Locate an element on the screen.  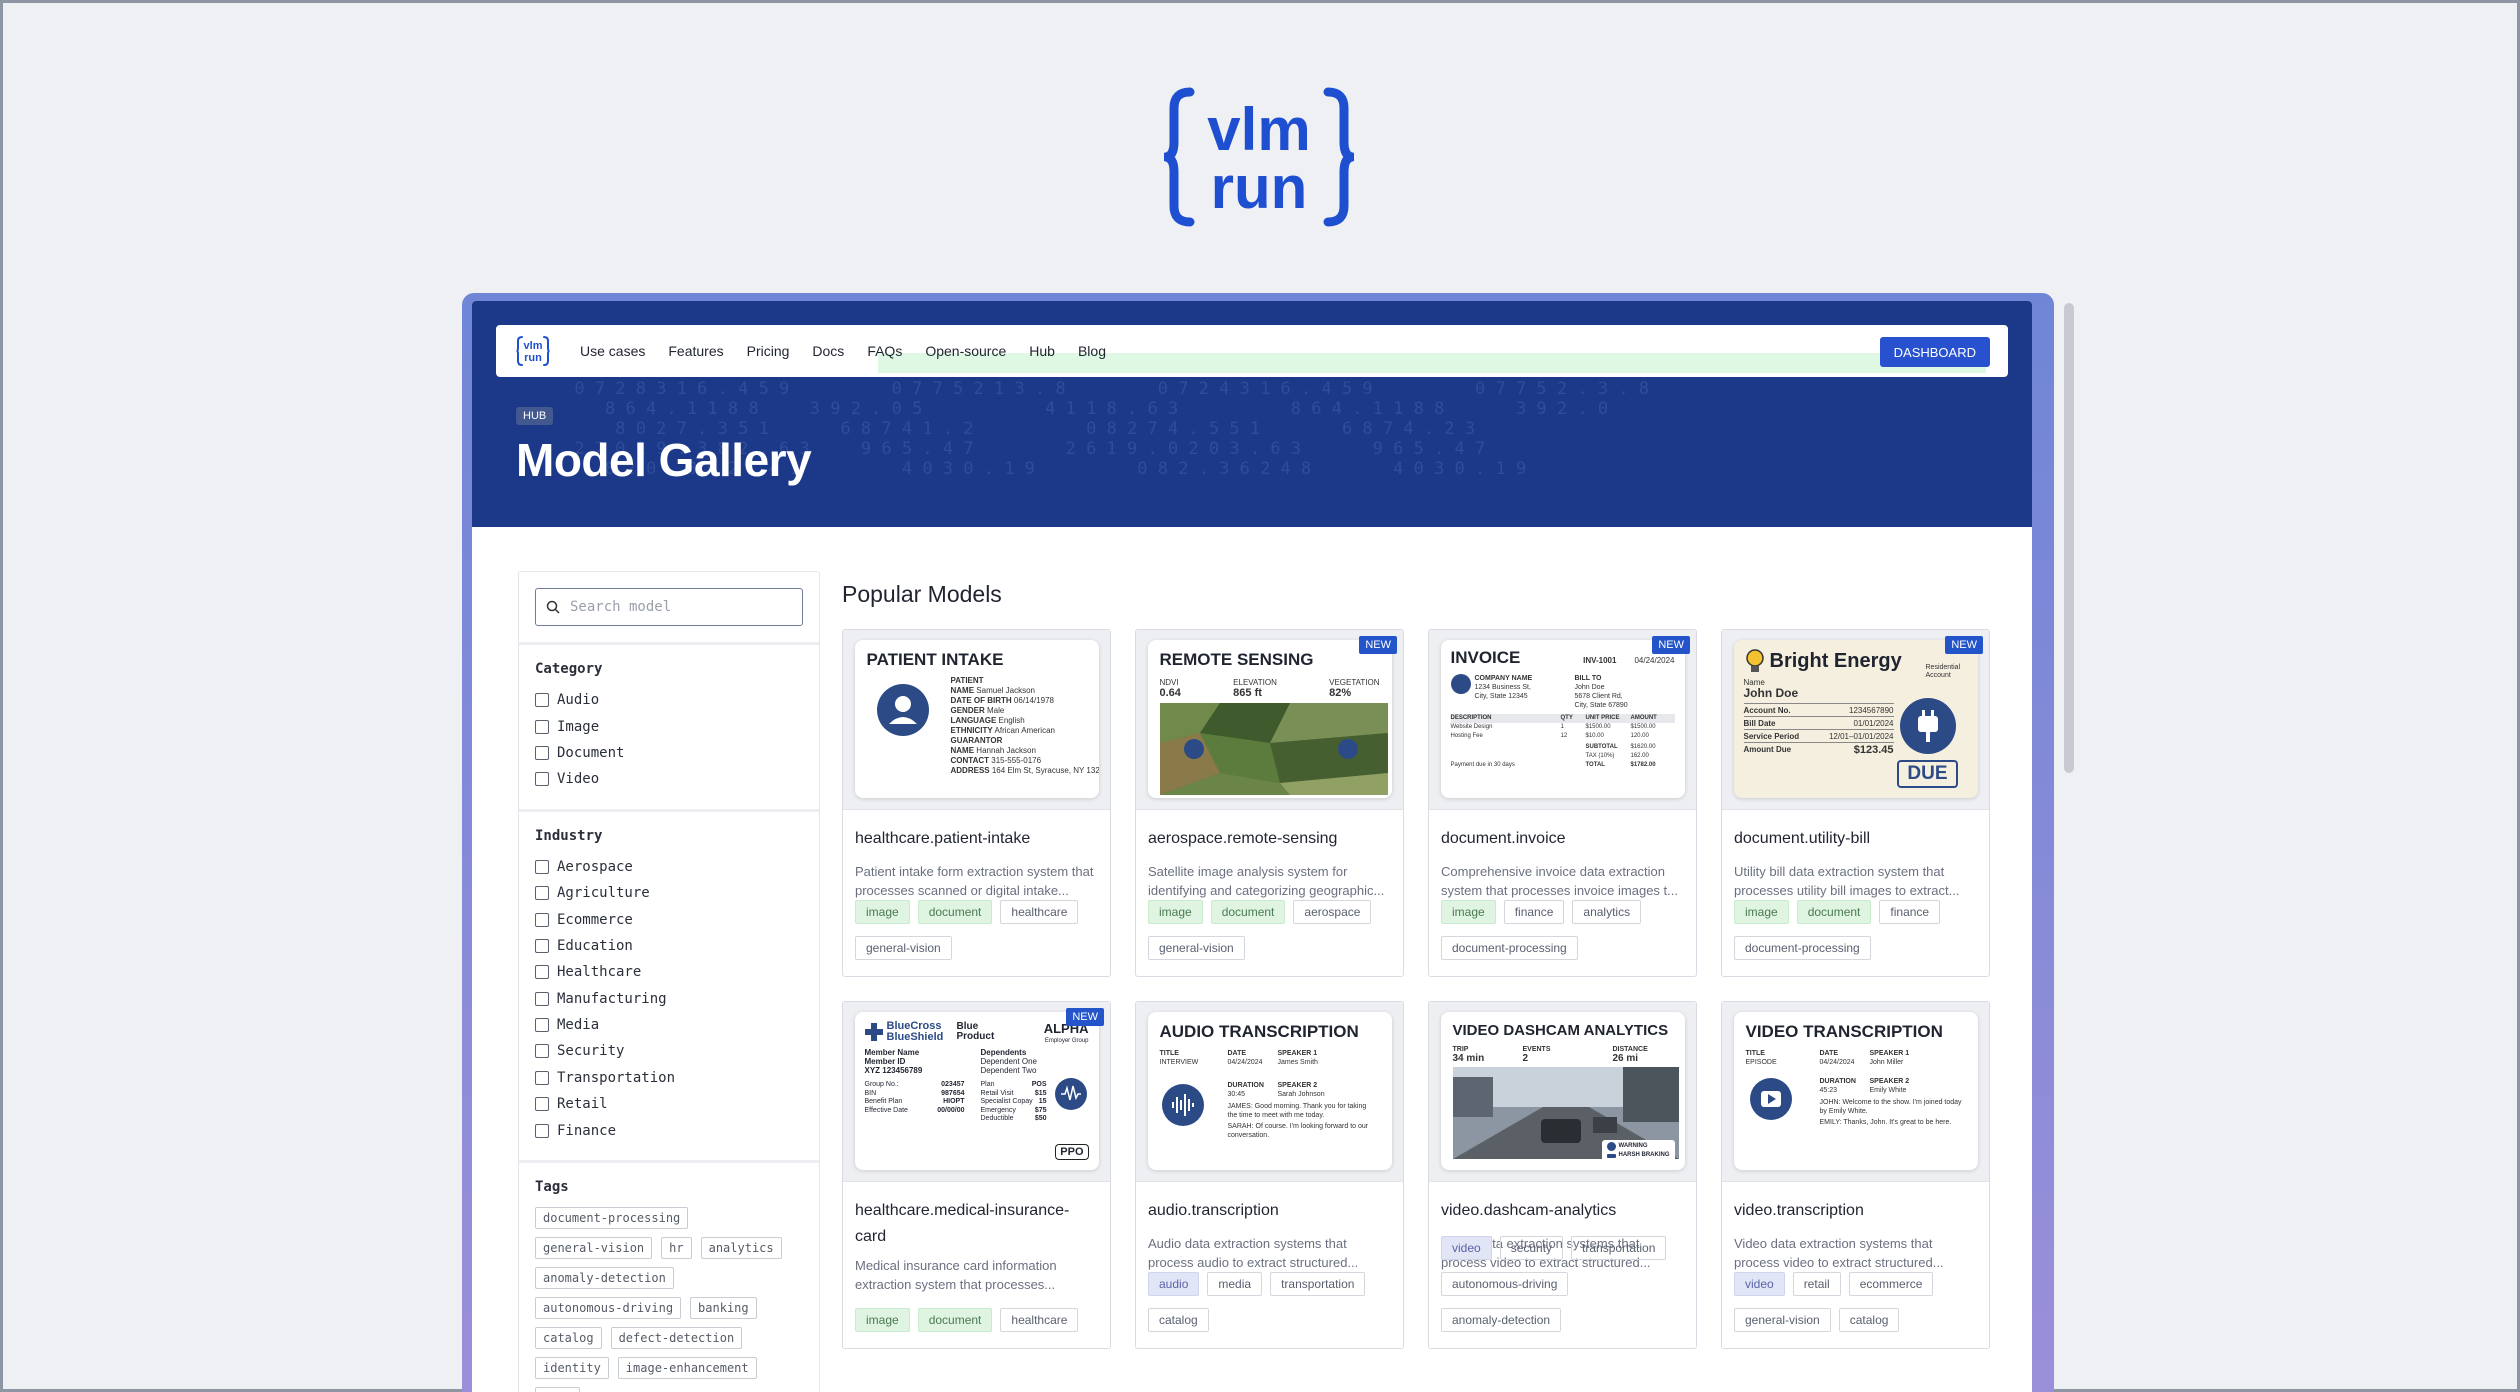
nav-link-blog: Blog is located at coordinates (1092, 351).